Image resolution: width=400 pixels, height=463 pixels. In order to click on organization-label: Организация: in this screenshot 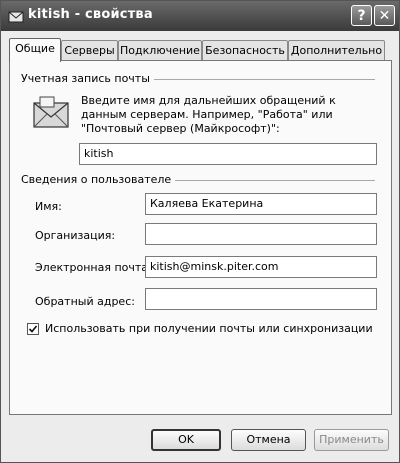, I will do `click(75, 235)`.